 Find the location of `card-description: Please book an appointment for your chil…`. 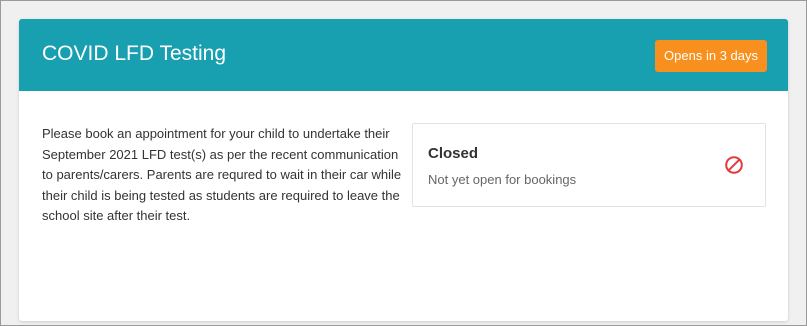

card-description: Please book an appointment for your chil… is located at coordinates (222, 175).